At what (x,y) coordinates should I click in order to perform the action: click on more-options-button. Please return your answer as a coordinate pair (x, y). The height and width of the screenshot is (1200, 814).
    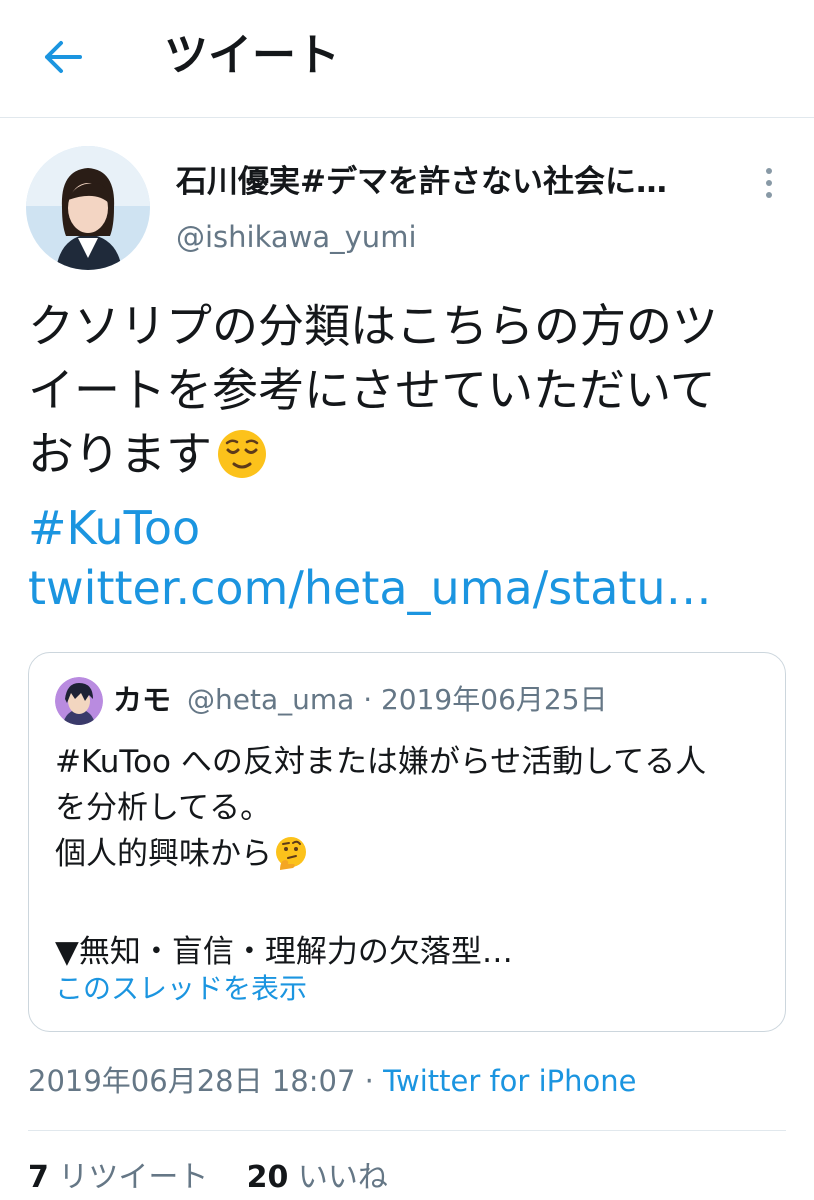
    Looking at the image, I should click on (769, 183).